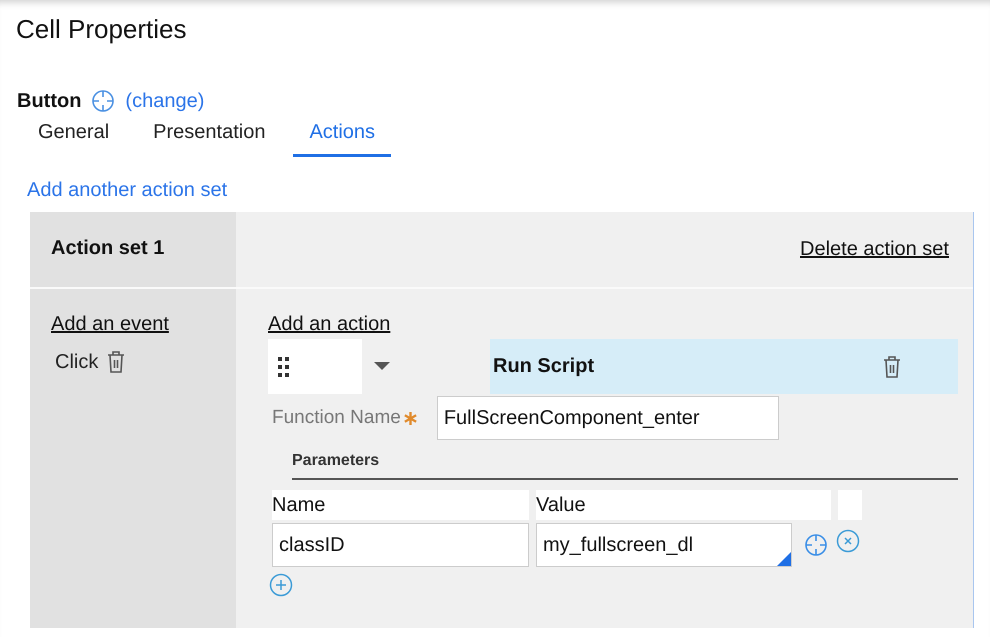  What do you see at coordinates (281, 585) in the screenshot?
I see `add-icon` at bounding box center [281, 585].